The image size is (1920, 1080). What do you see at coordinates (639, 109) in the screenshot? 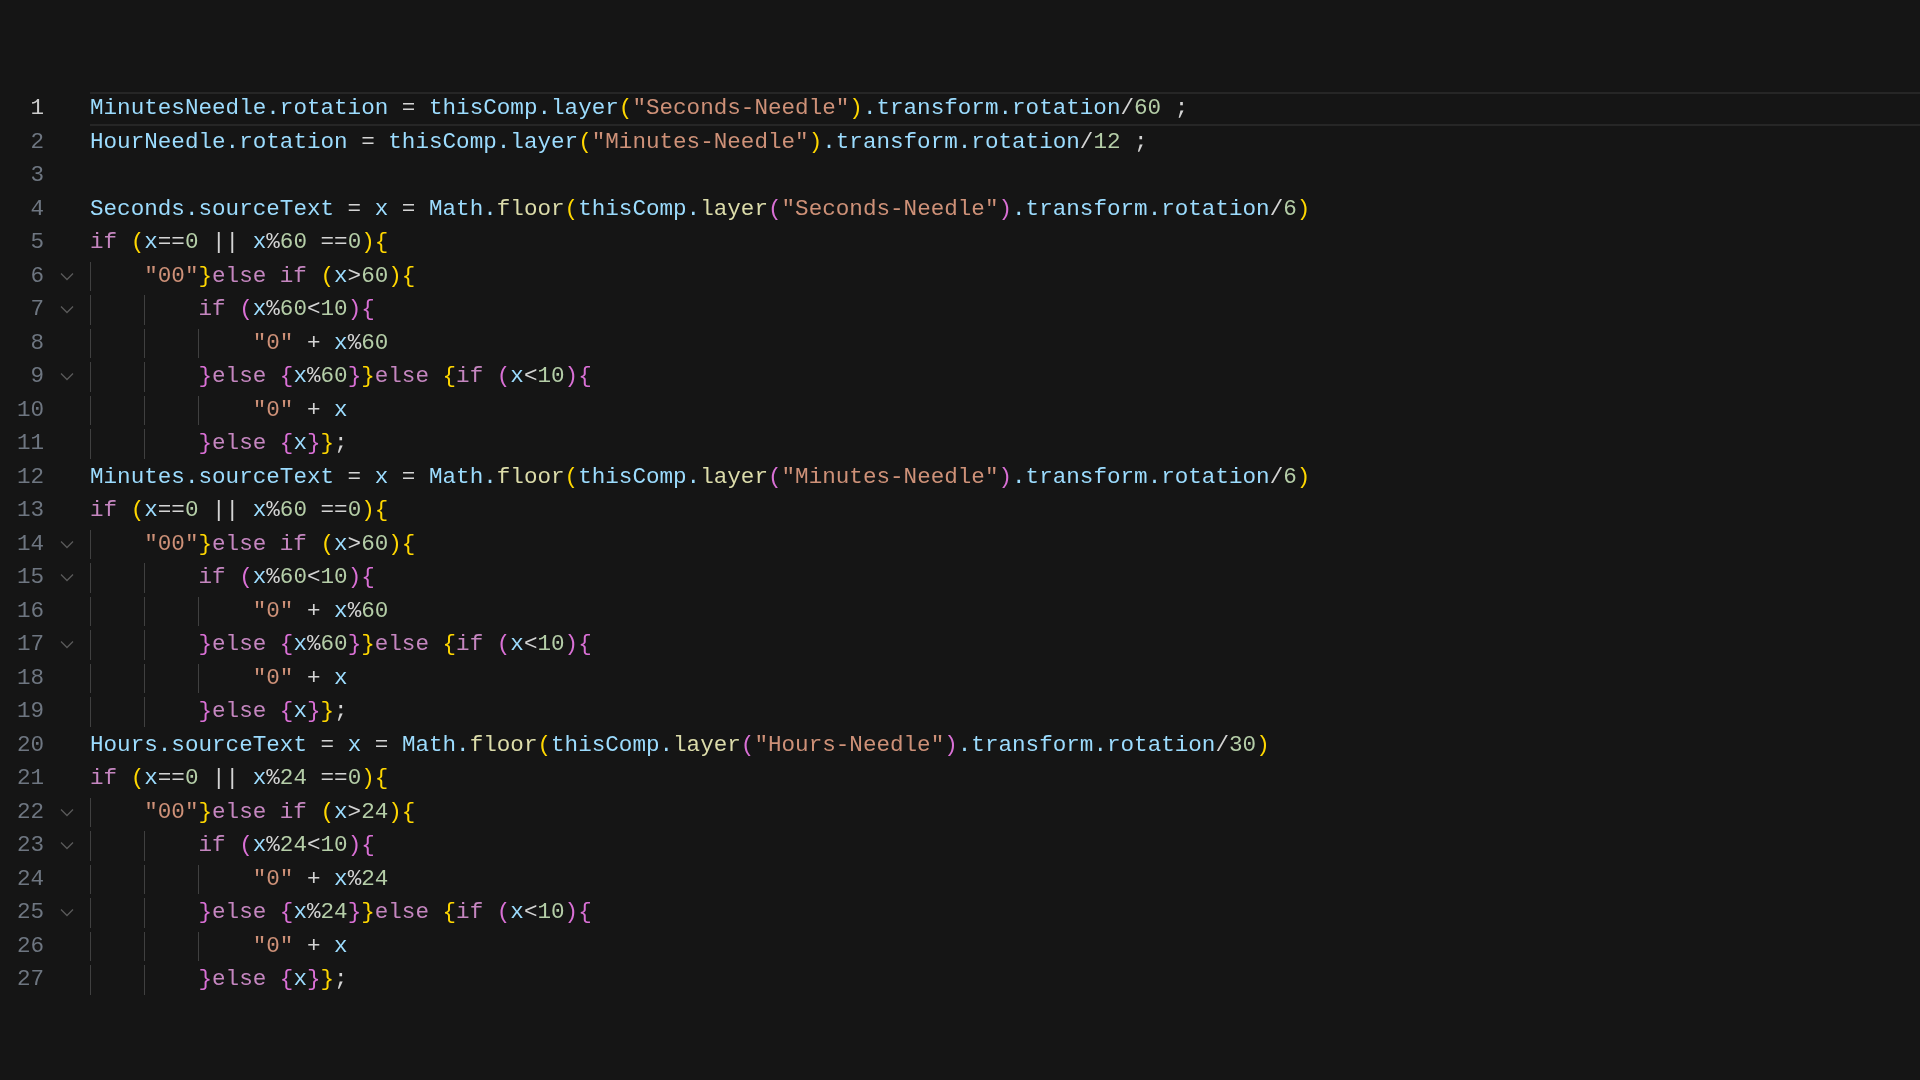
I see `code-line: MinutesNeedle.rotation = thisComp.layer("Seconds-Needle").transform.rotation/60 ;` at bounding box center [639, 109].